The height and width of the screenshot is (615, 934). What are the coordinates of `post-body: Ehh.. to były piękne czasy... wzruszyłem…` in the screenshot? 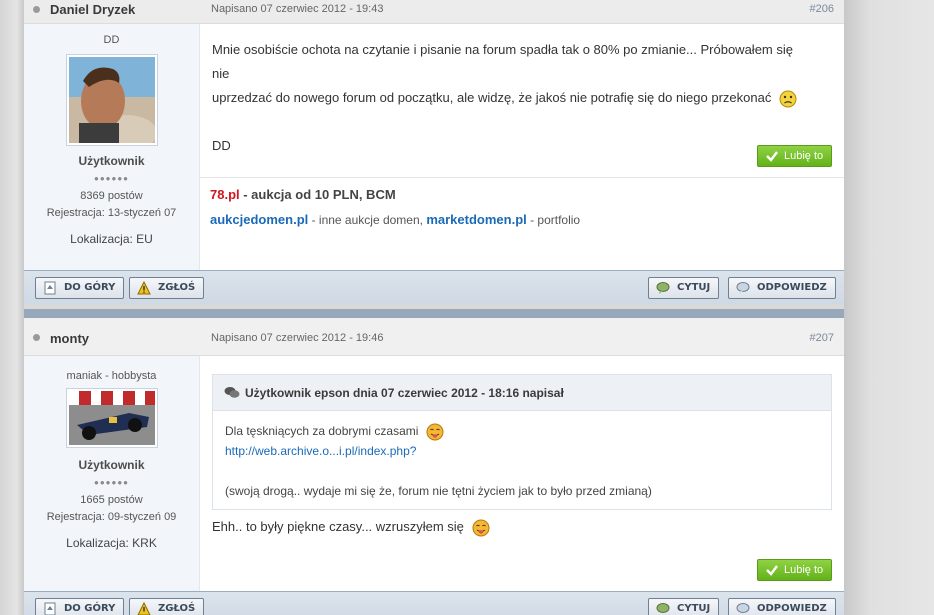 It's located at (512, 527).